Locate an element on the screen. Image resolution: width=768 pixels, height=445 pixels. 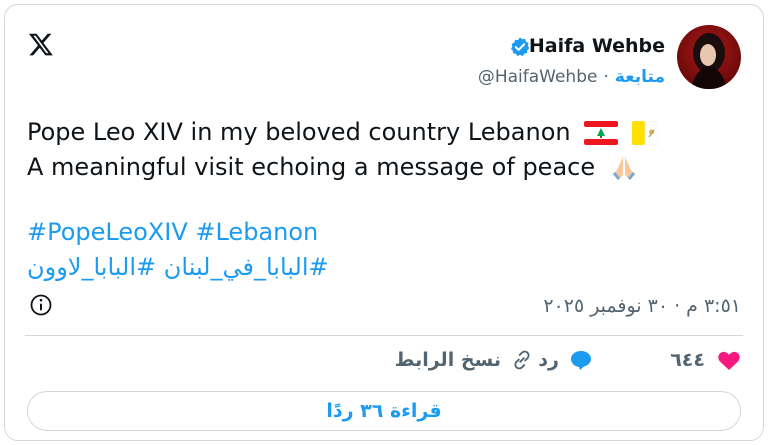
display-name: Haifa Wehbe is located at coordinates (597, 46).